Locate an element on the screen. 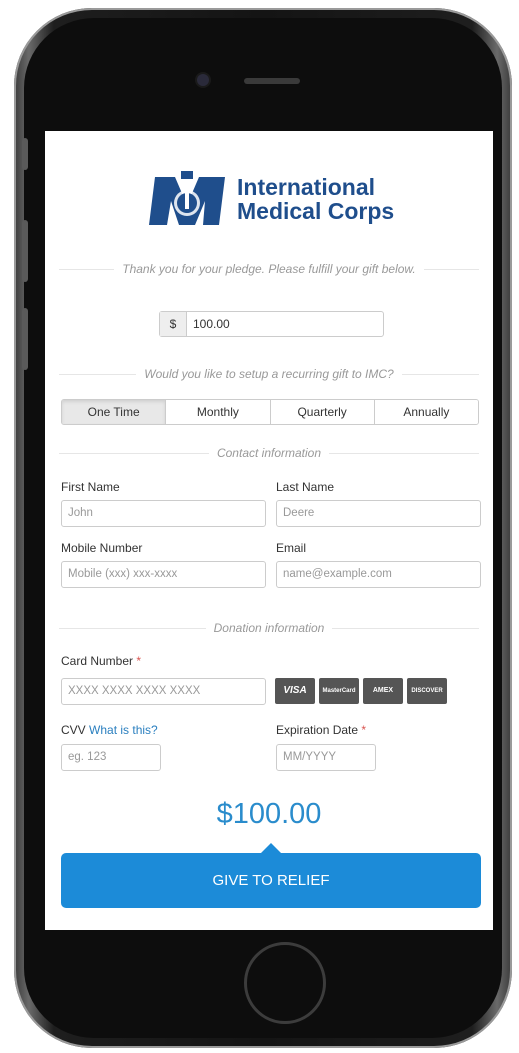  mute-switch is located at coordinates (25, 154).